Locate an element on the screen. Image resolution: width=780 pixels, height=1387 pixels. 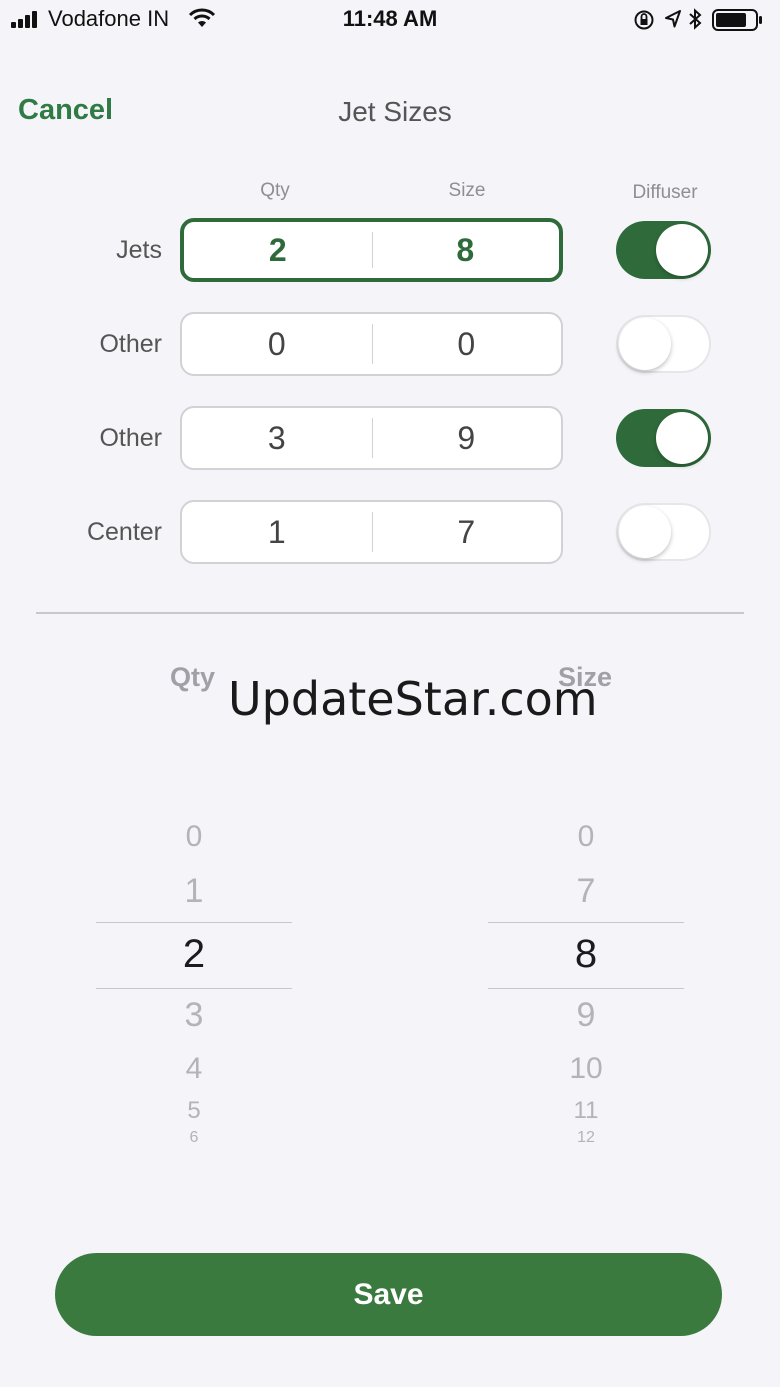
qty-size-field: 00 is located at coordinates (371, 344).